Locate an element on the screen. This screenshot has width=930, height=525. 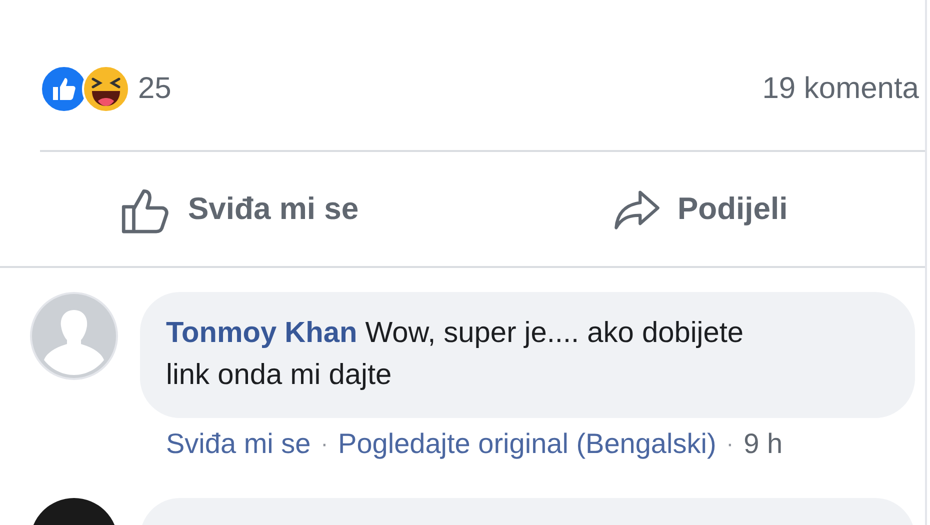
author-link: Tonmoy Khan is located at coordinates (262, 333).